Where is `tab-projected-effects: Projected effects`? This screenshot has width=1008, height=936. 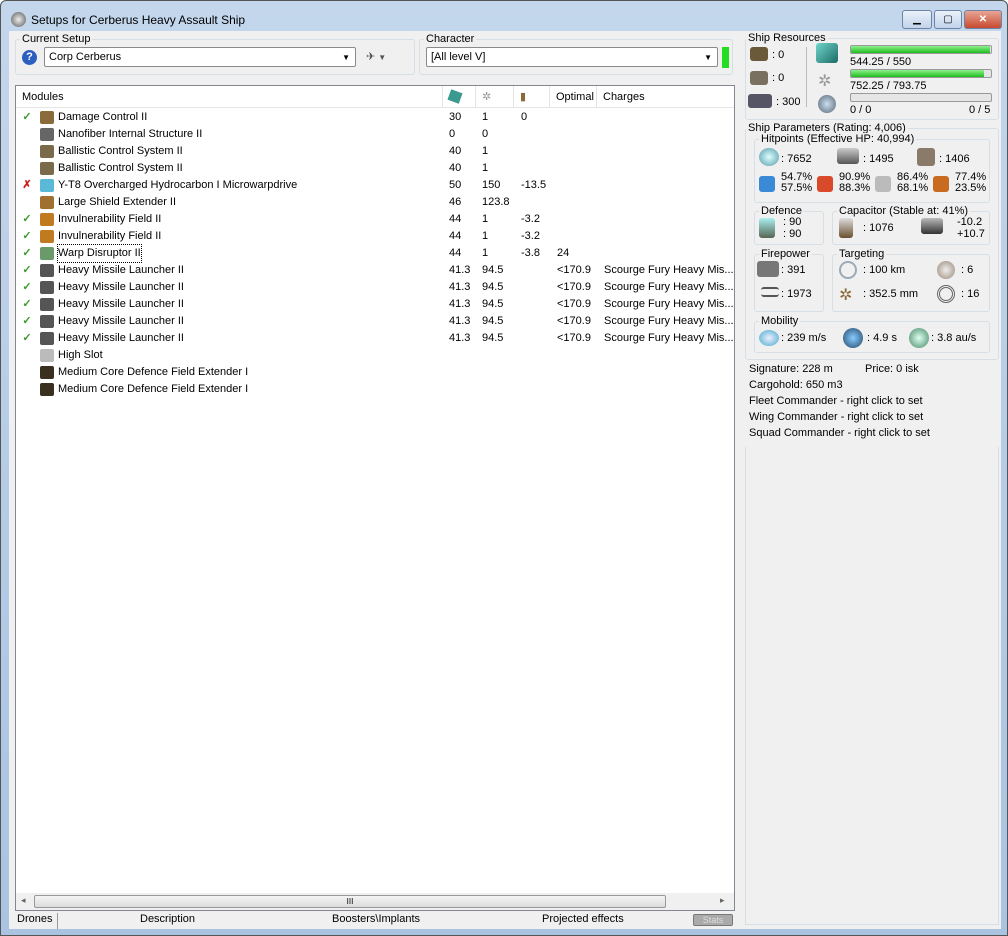 tab-projected-effects: Projected effects is located at coordinates (583, 919).